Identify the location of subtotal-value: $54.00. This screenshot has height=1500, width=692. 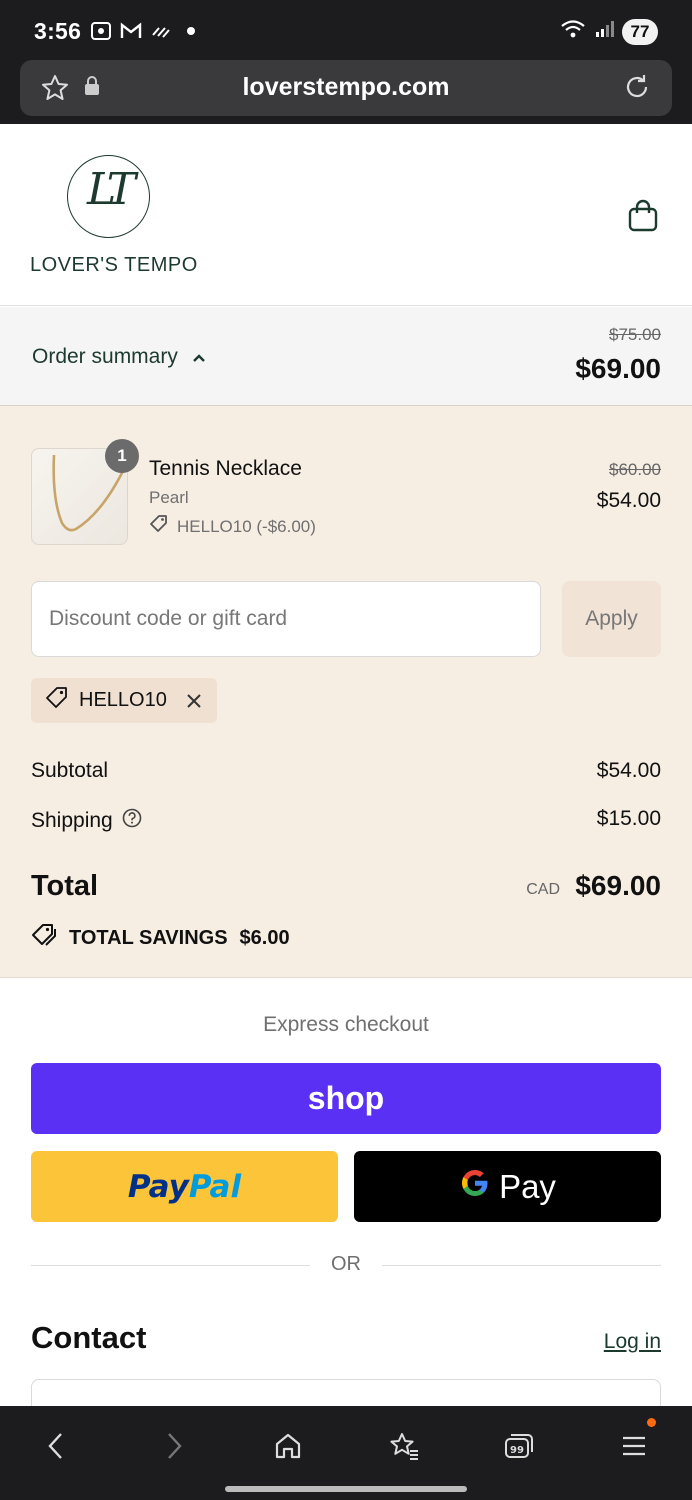
(628, 770).